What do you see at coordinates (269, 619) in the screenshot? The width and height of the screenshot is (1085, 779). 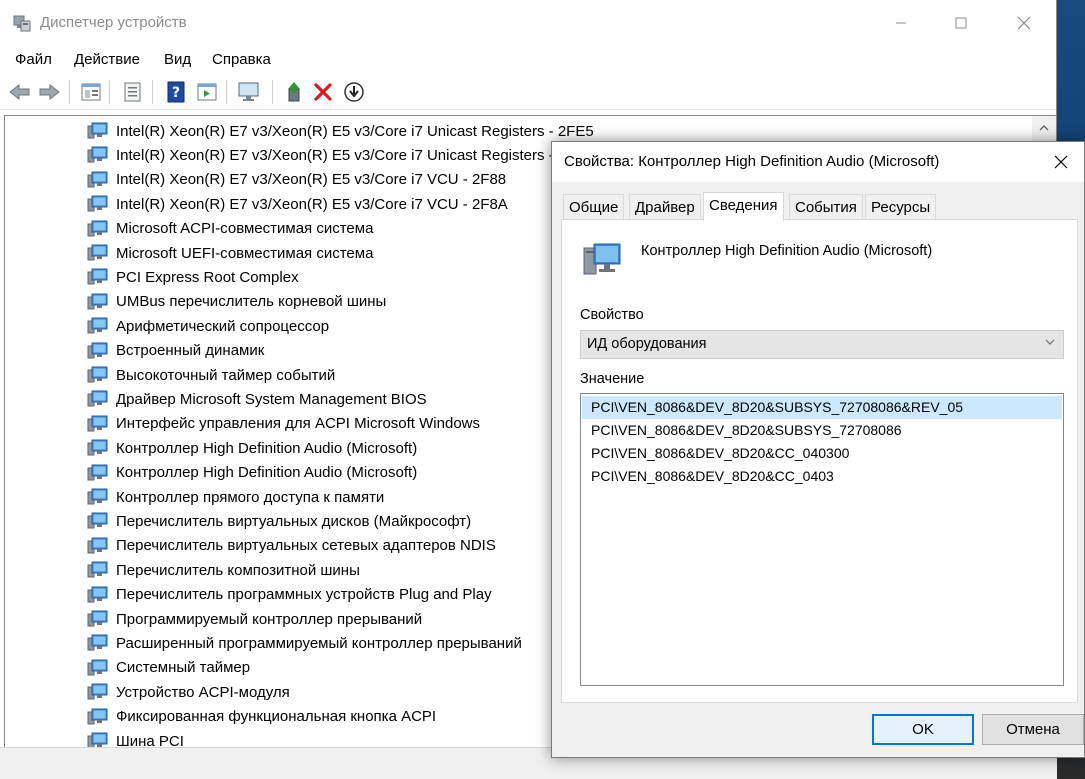 I see `tree-item-label: Программируемый контроллер прерываний` at bounding box center [269, 619].